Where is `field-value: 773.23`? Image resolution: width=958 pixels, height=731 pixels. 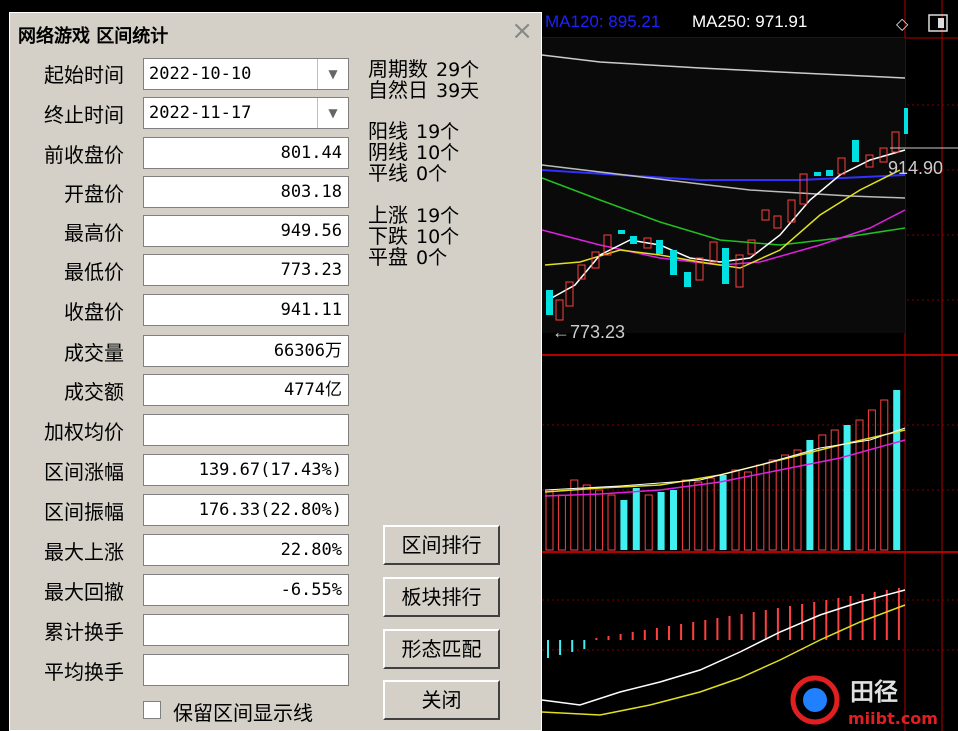 field-value: 773.23 is located at coordinates (246, 270).